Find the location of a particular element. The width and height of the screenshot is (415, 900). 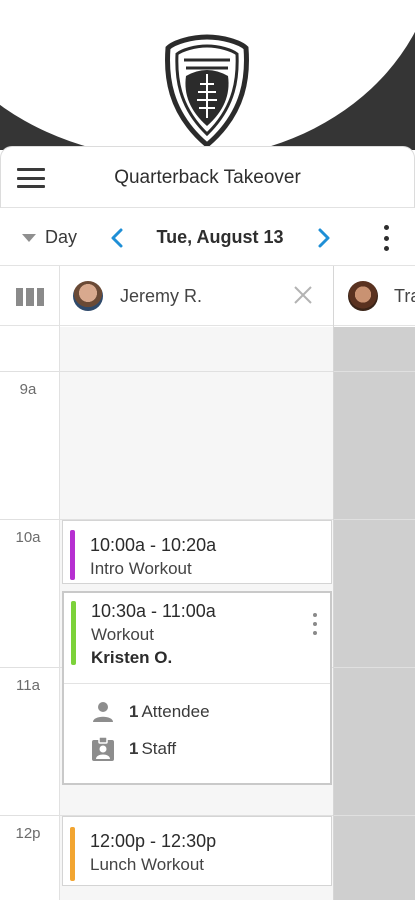

hour-gridline is located at coordinates (207, 371).